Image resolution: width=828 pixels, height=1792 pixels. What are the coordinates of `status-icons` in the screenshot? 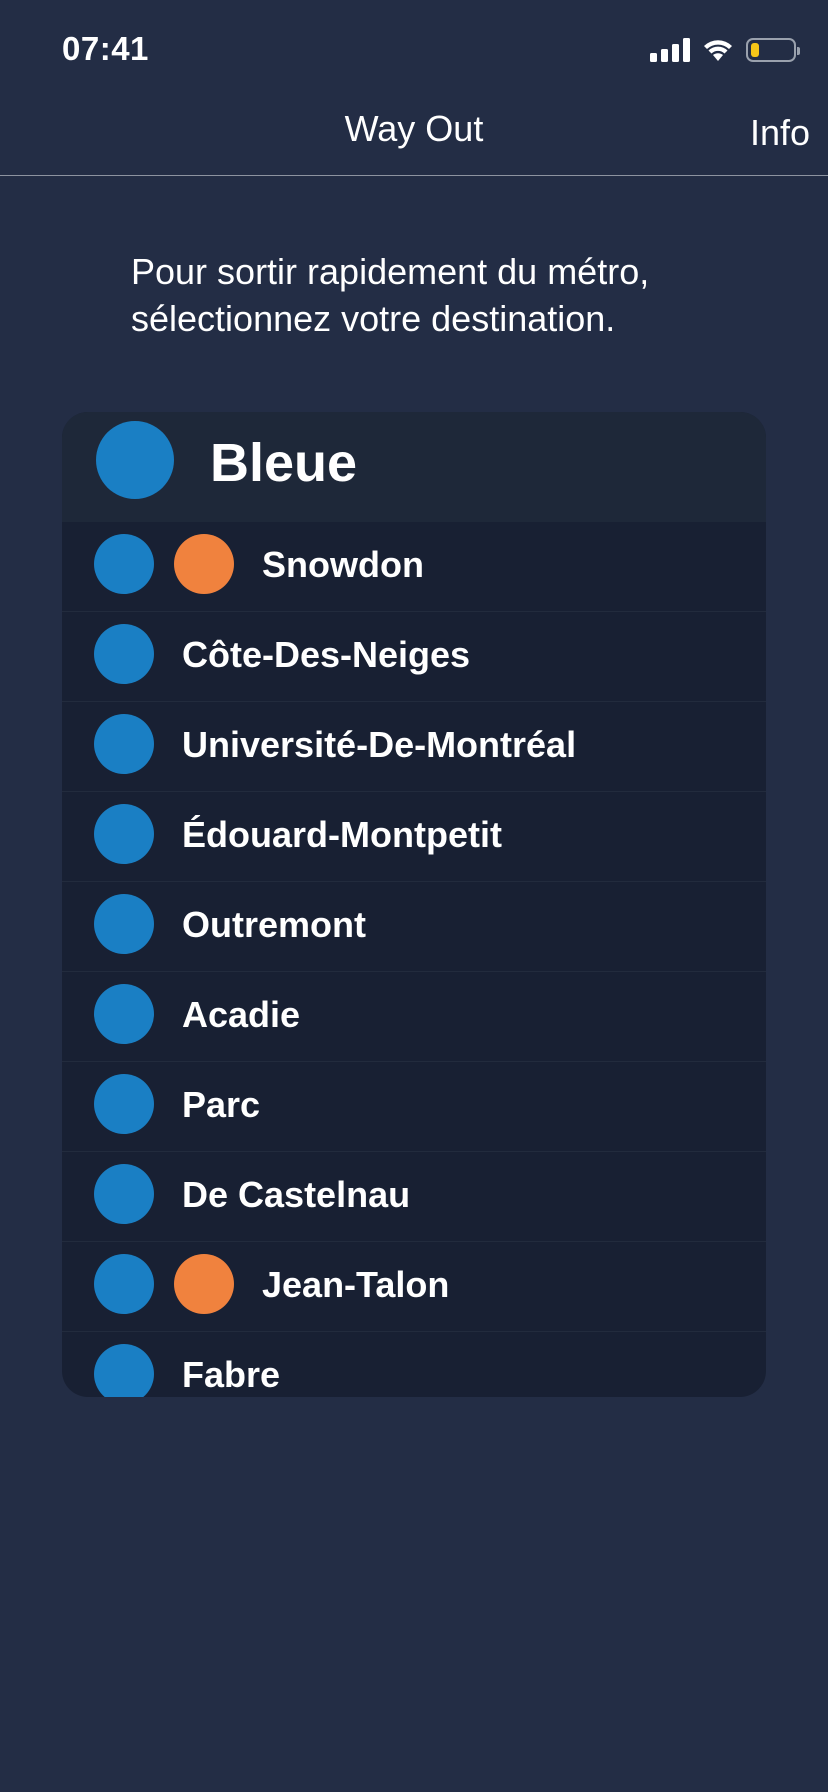 It's located at (725, 50).